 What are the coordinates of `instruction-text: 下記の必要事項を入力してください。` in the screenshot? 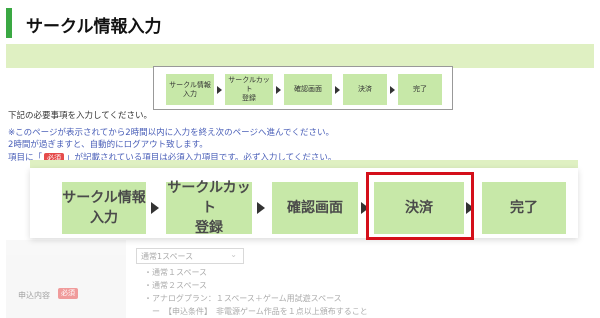 It's located at (80, 116).